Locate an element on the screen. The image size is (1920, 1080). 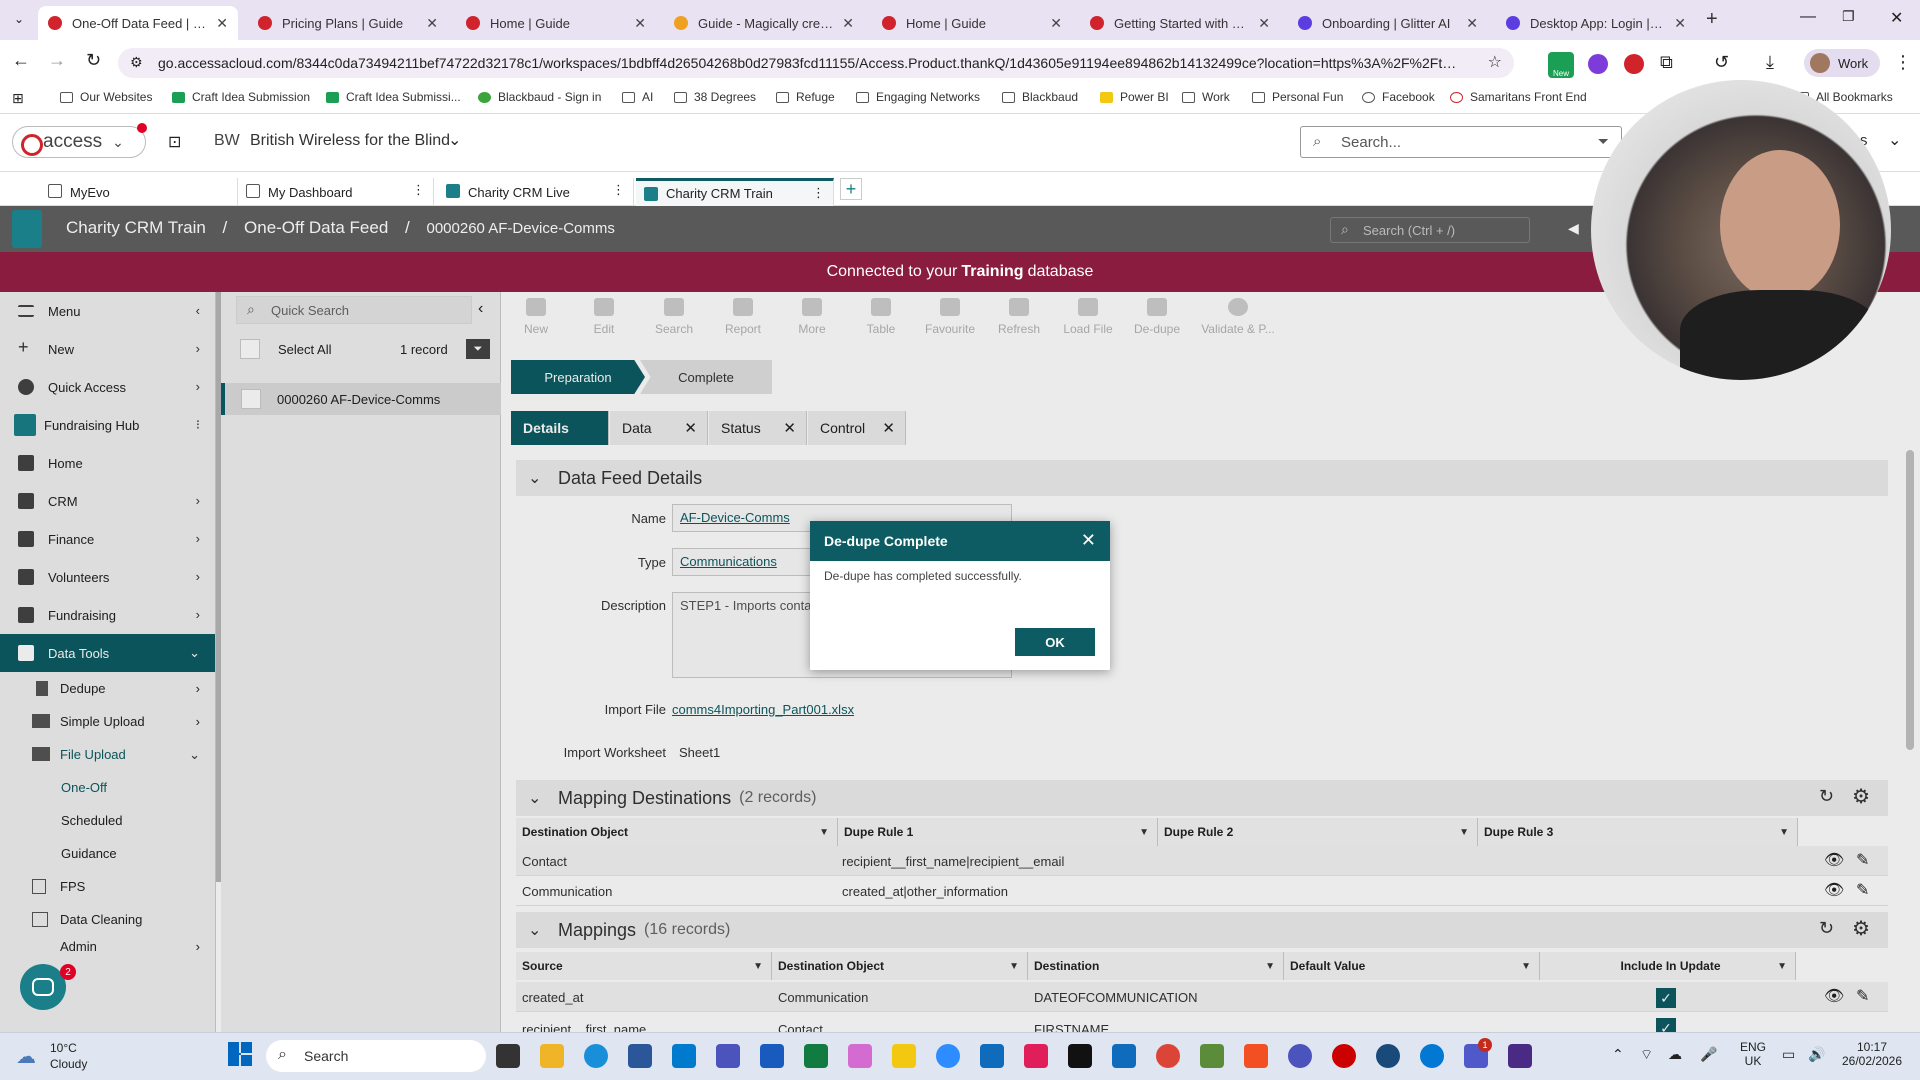
bookmark-our-websites: Our Websites is located at coordinates (106, 97).